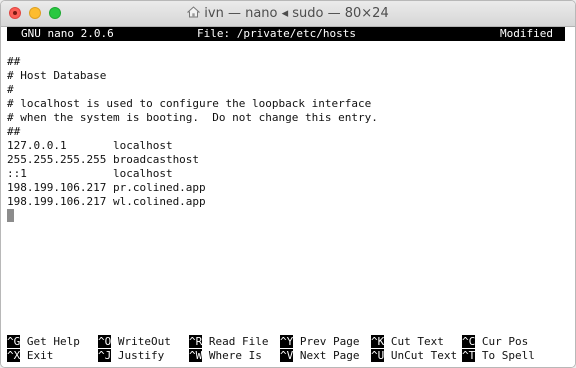 The image size is (576, 368). I want to click on shortcut-label: Justify, so click(141, 355).